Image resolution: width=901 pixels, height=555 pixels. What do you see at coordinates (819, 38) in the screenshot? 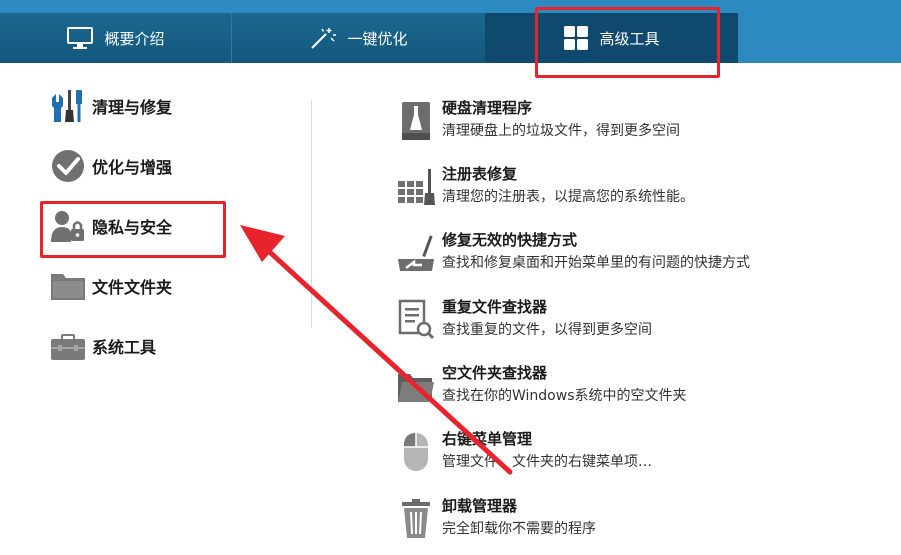
I see `tab-bar-filler` at bounding box center [819, 38].